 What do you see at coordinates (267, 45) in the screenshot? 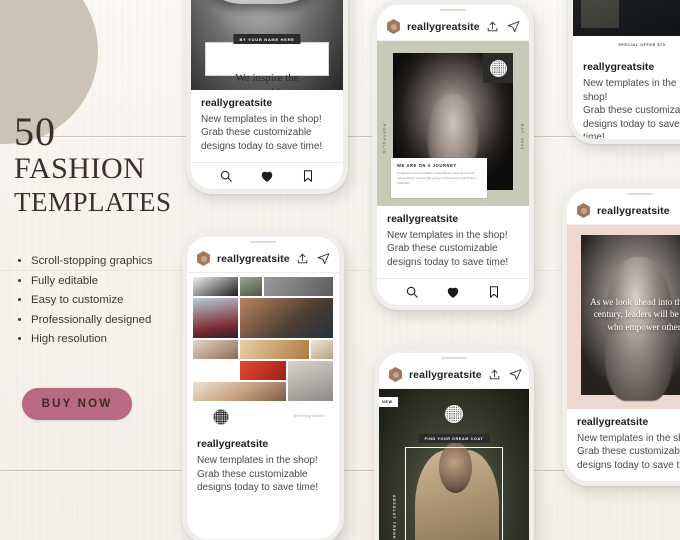
I see `post-media: We inspire the world BY YOUR NAME HERE` at bounding box center [267, 45].